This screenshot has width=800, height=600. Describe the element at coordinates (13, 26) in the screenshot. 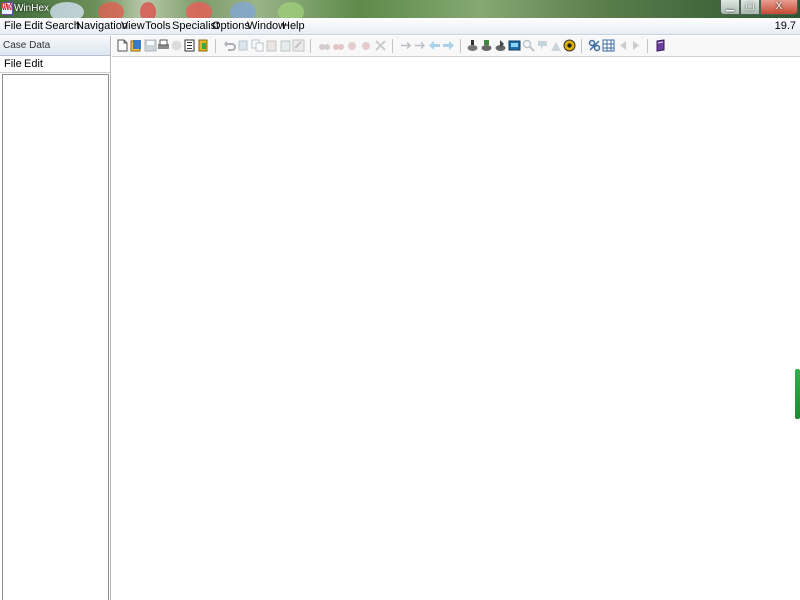

I see `menu-file: File` at that location.